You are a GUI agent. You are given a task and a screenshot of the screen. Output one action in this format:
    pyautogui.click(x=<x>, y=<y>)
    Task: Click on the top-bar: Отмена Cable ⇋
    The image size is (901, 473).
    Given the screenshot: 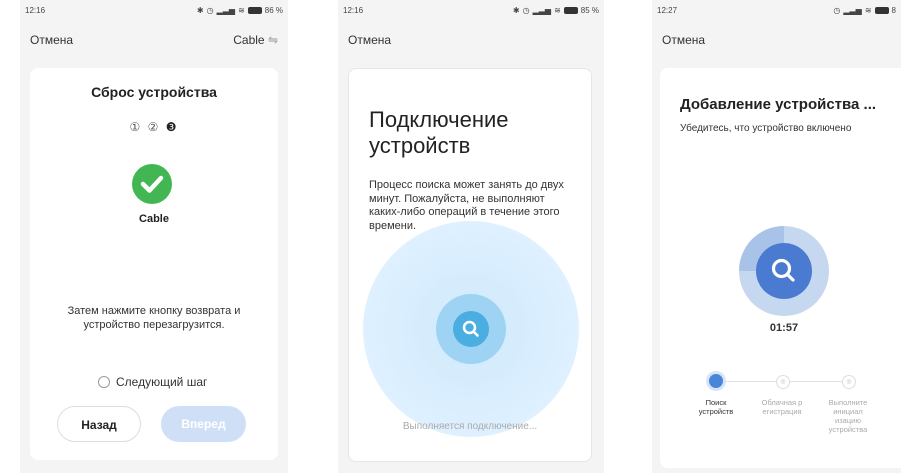 What is the action you would take?
    pyautogui.click(x=154, y=40)
    